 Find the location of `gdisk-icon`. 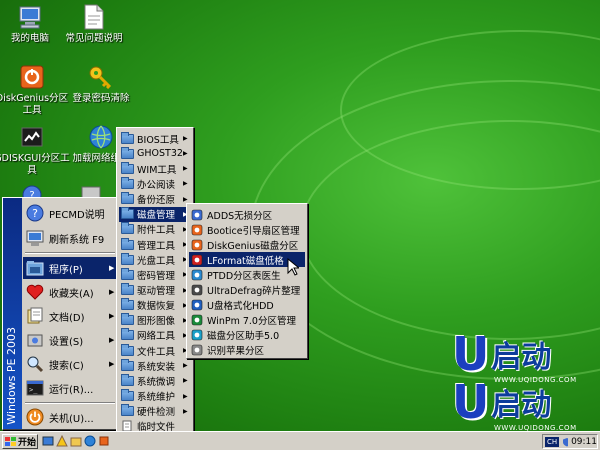

gdisk-icon is located at coordinates (32, 137).